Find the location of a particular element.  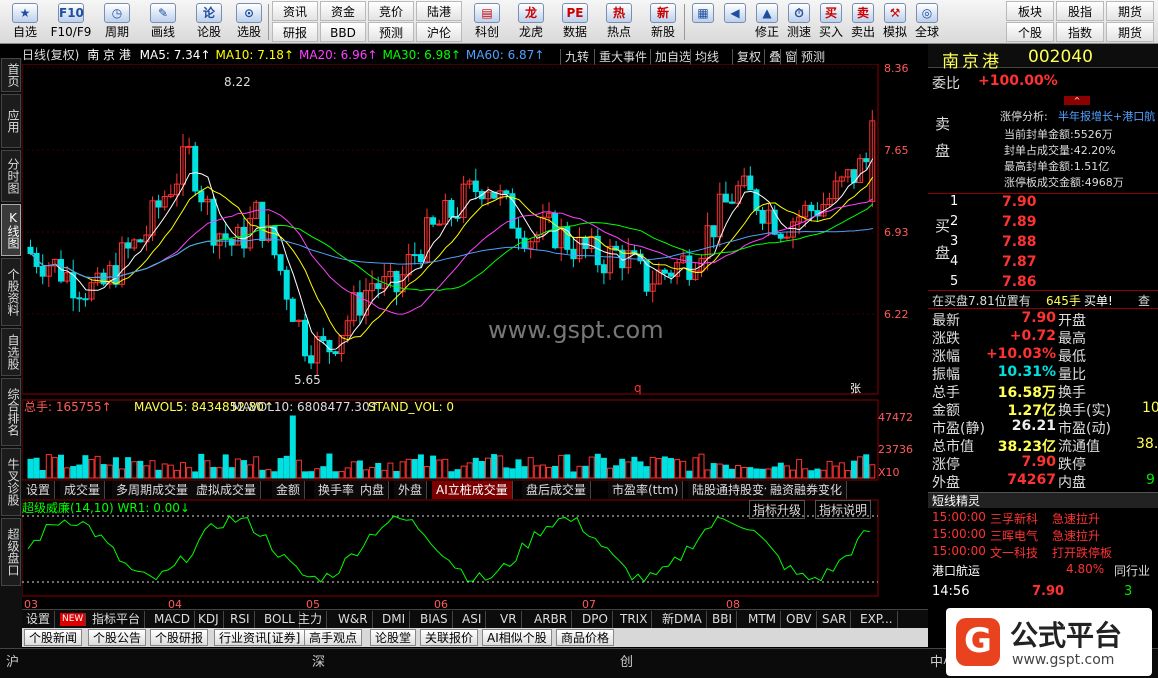

indicator-tab-7: 主力 is located at coordinates (311, 619).